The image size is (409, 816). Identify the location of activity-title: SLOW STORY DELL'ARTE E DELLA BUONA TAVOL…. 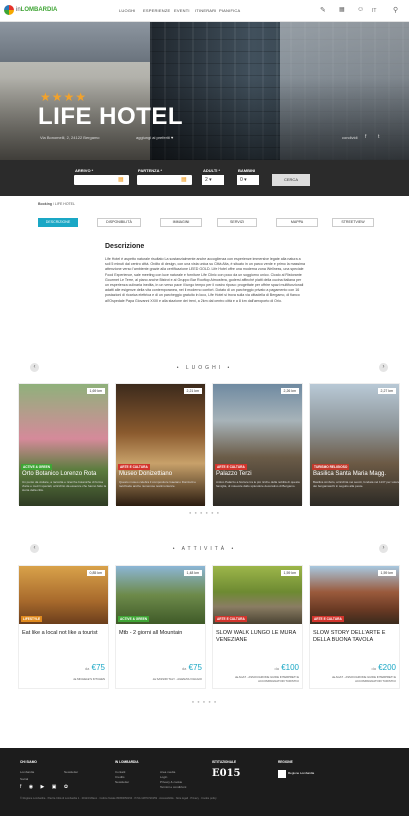
(349, 636).